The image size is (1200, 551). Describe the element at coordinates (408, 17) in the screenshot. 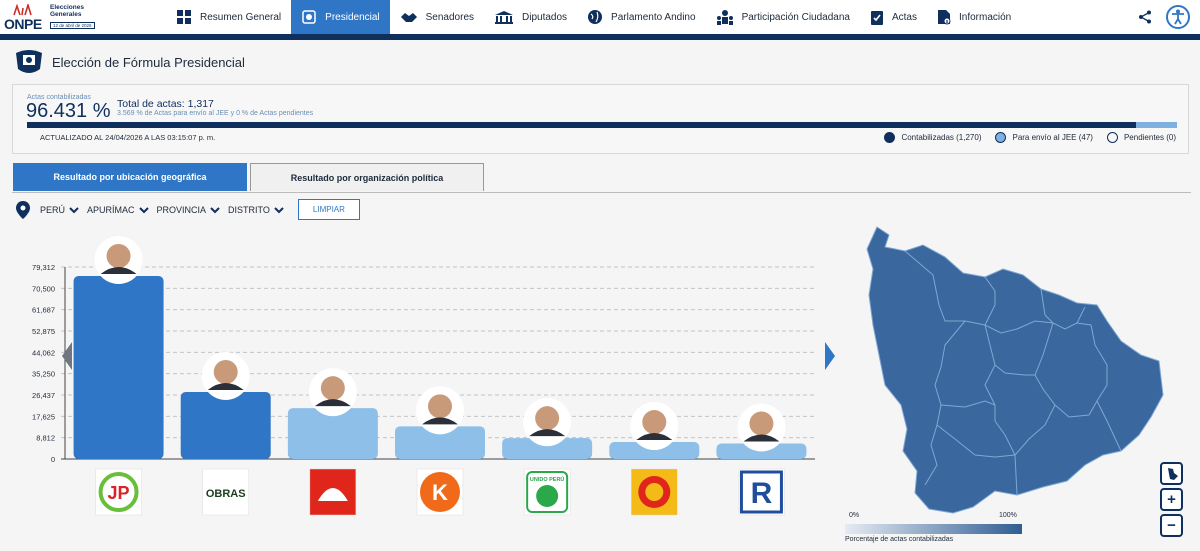

I see `handshake-icon` at that location.